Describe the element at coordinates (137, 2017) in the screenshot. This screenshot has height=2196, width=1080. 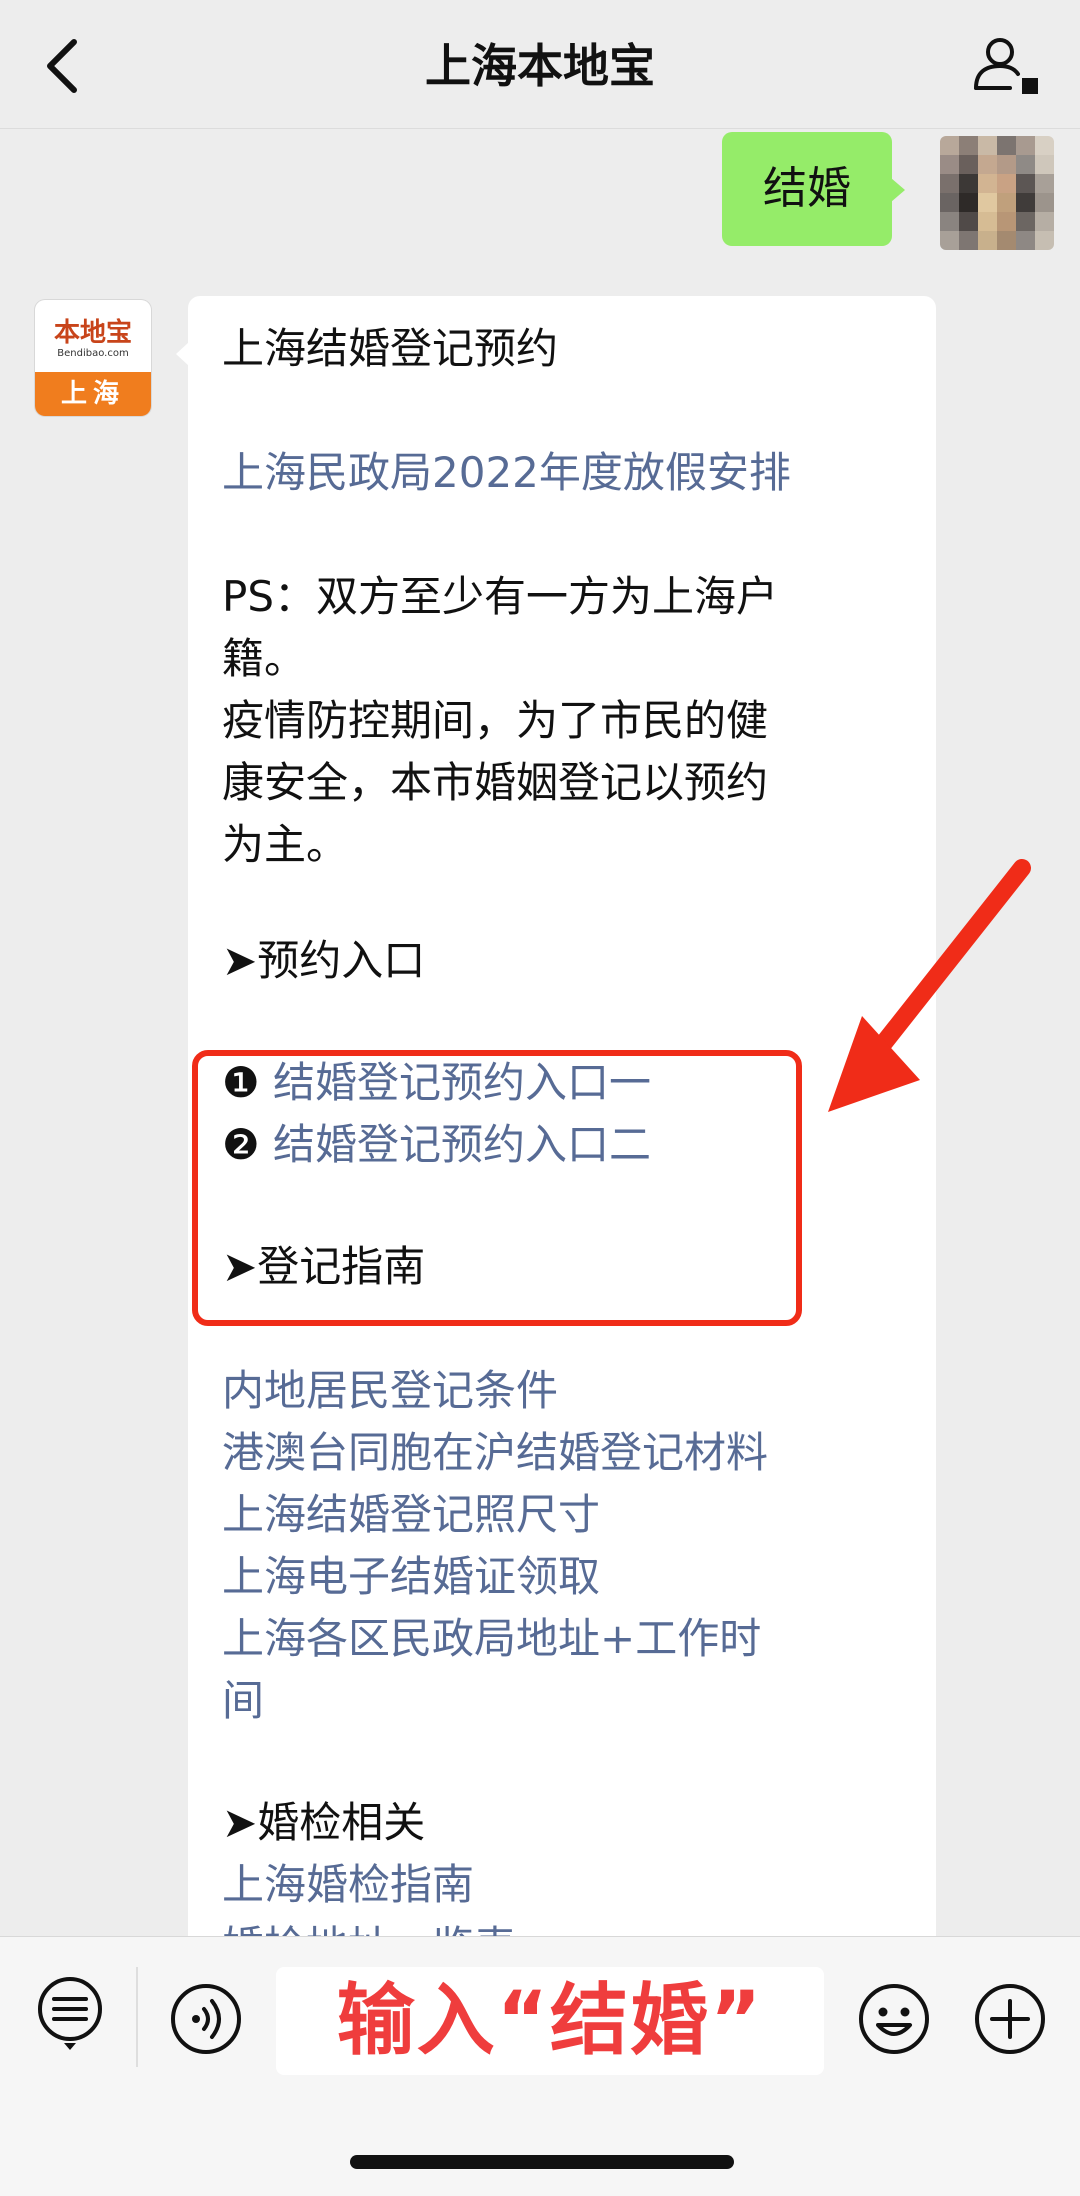
I see `menu-divider` at that location.